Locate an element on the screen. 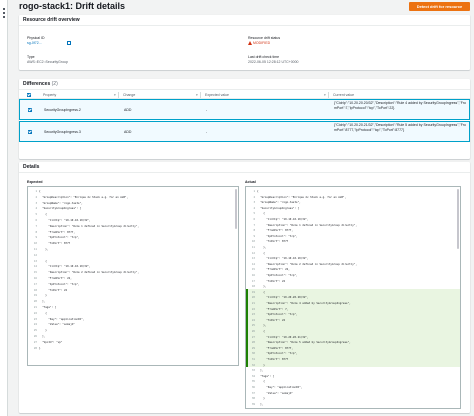 The image size is (474, 416). code-line: 12 { is located at coordinates (353, 254).